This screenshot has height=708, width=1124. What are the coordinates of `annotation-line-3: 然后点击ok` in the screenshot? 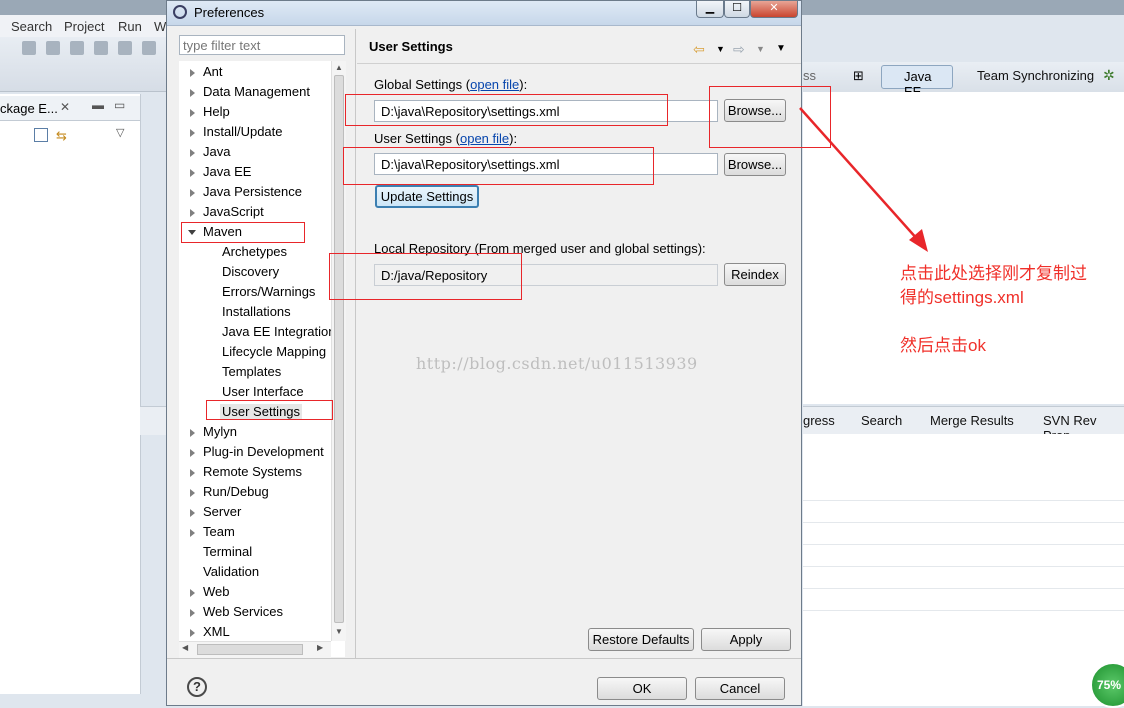 It's located at (943, 345).